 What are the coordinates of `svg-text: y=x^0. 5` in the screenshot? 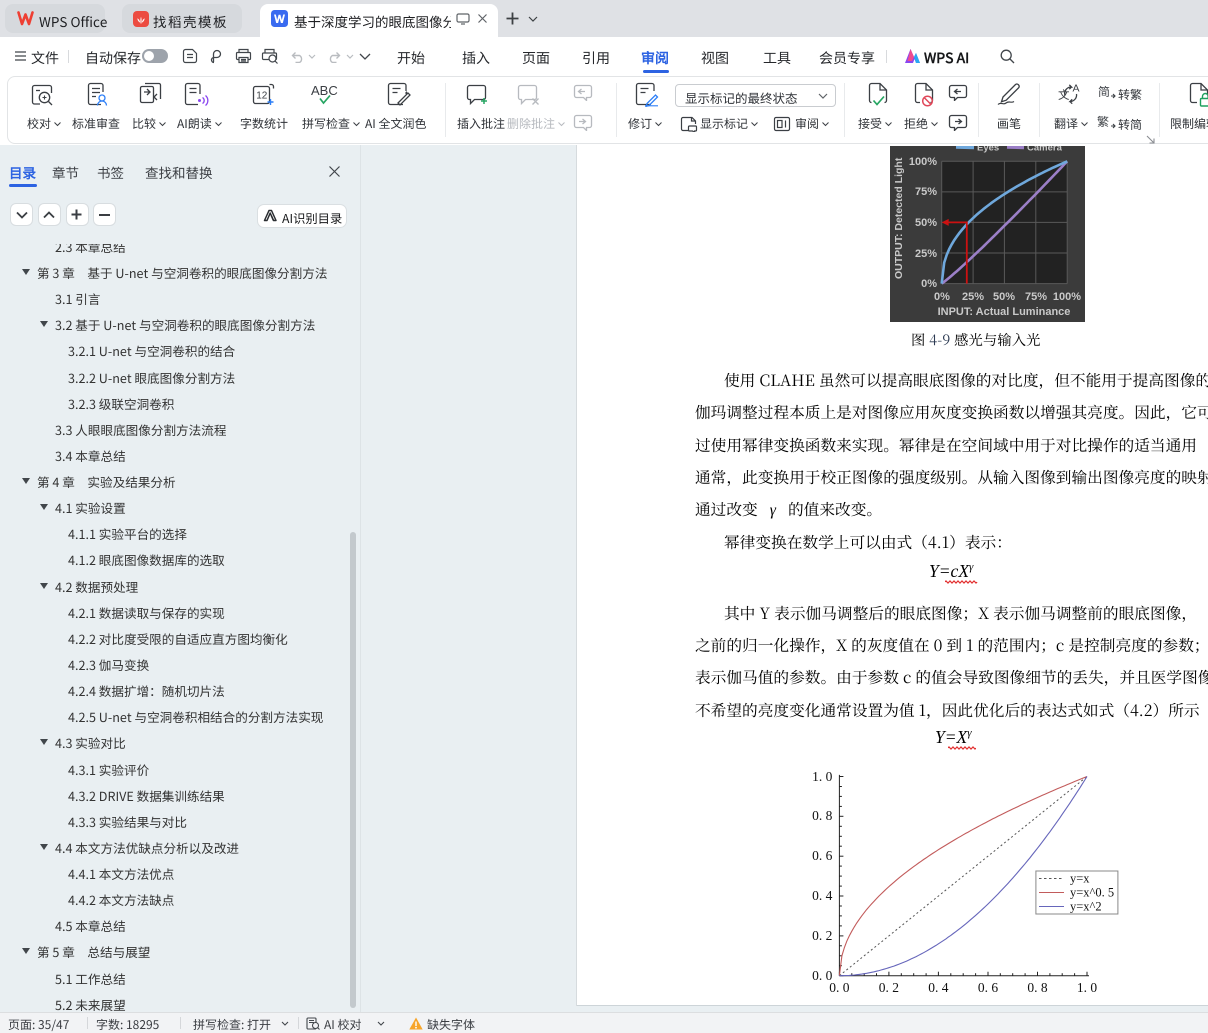 It's located at (1092, 893).